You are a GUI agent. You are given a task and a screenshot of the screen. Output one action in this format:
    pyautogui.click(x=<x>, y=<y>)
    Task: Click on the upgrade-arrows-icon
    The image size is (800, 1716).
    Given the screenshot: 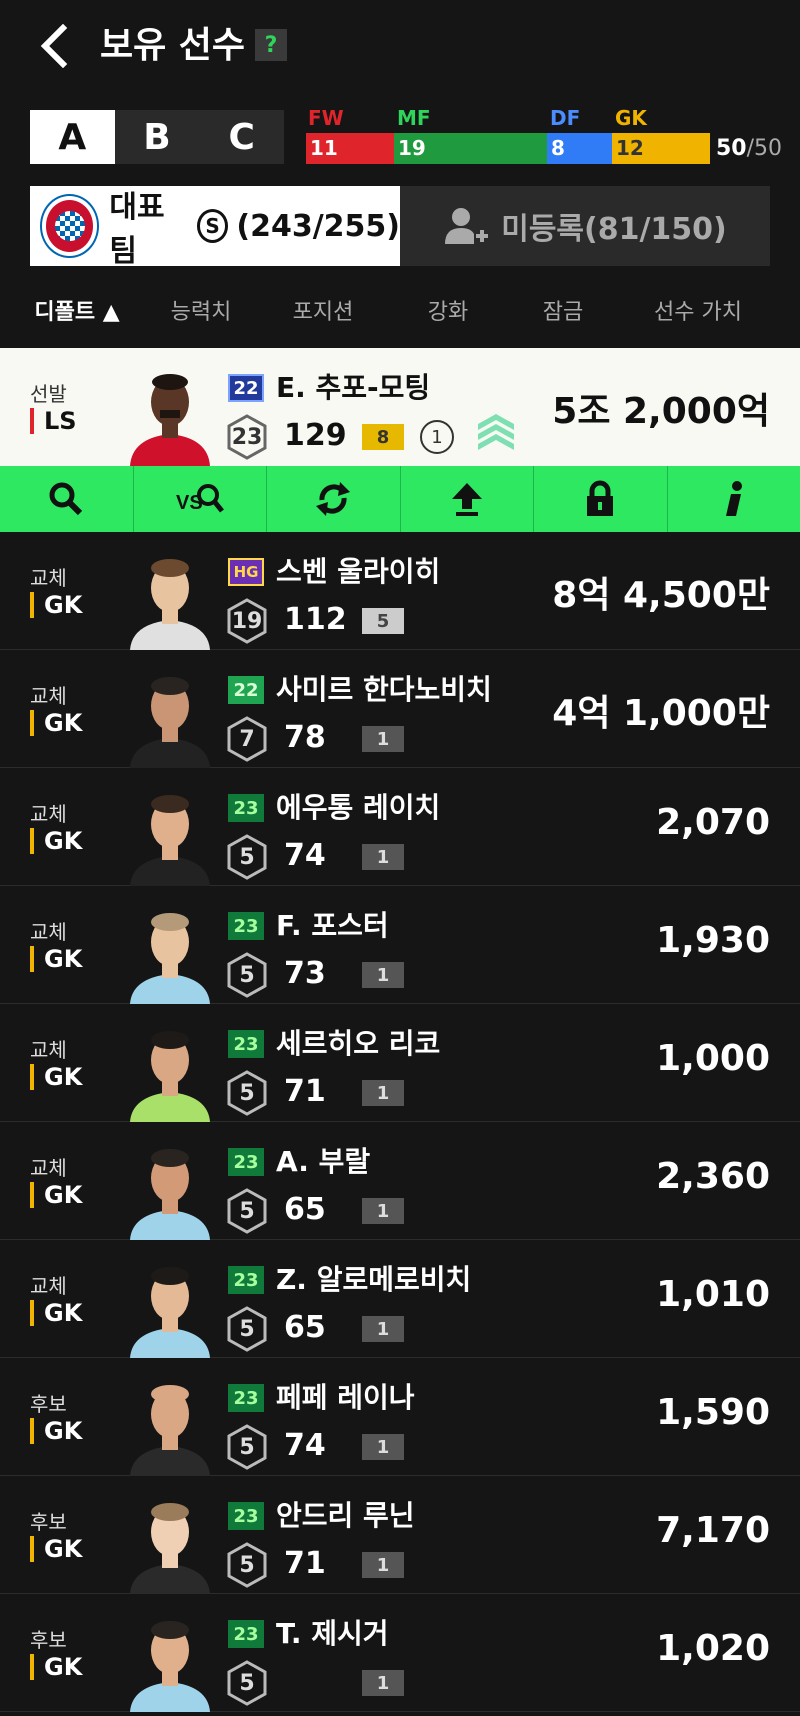 What is the action you would take?
    pyautogui.click(x=496, y=435)
    